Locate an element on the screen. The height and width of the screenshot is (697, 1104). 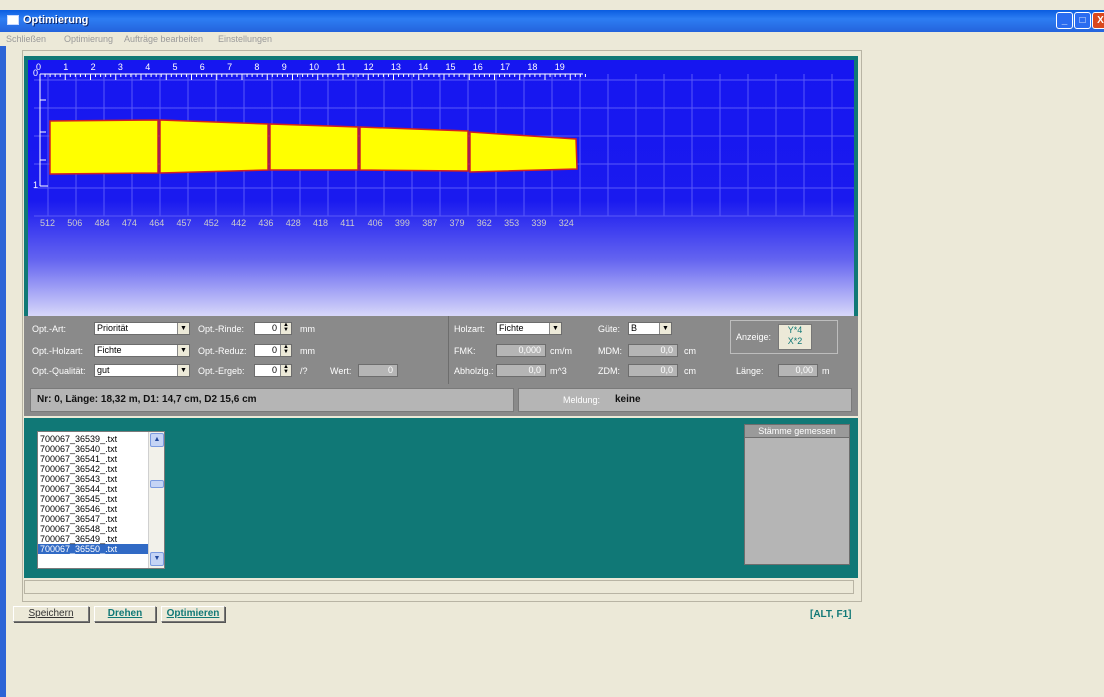
opt-holzart-select: Fichte ▼ is located at coordinates (142, 350).